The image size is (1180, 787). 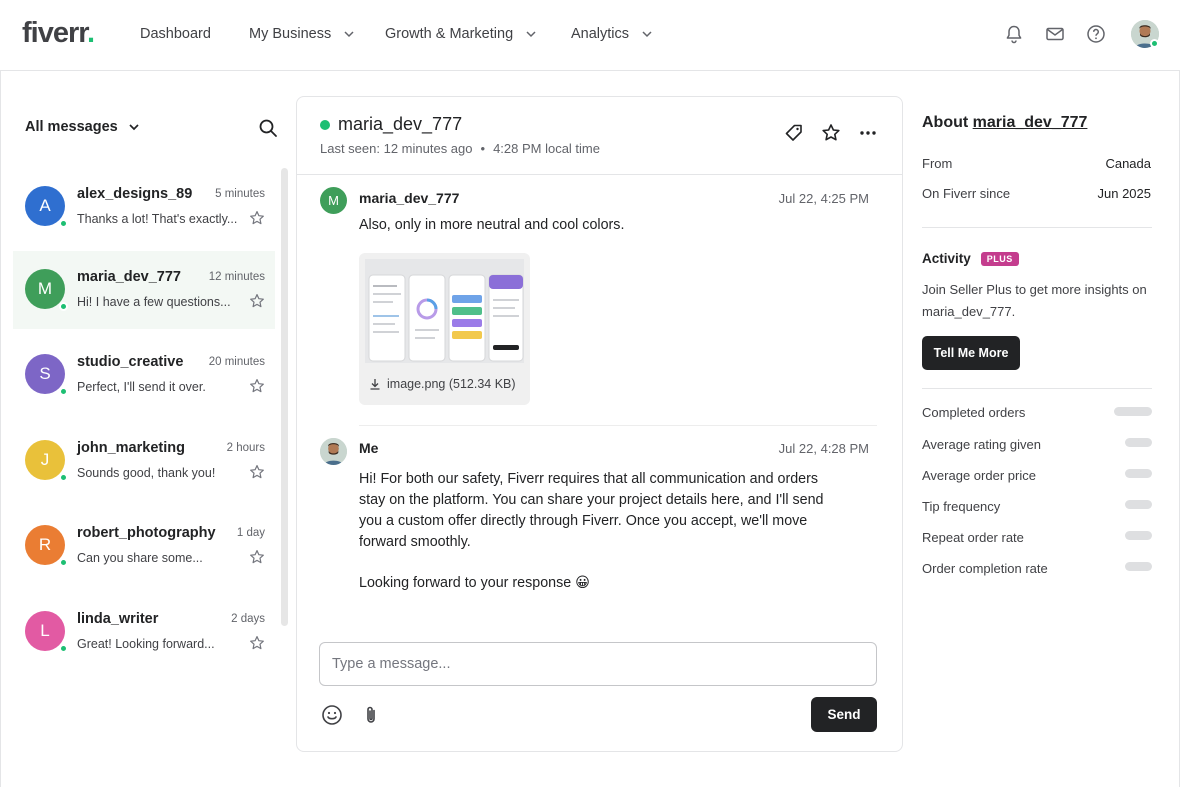 What do you see at coordinates (71, 127) in the screenshot?
I see `all-messages-label: All messages` at bounding box center [71, 127].